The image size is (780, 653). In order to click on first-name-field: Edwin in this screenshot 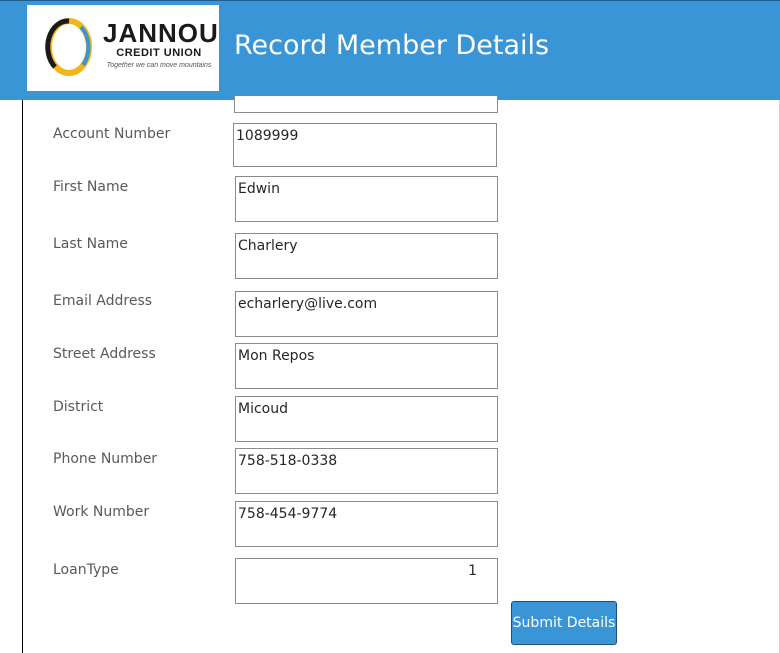, I will do `click(366, 199)`.